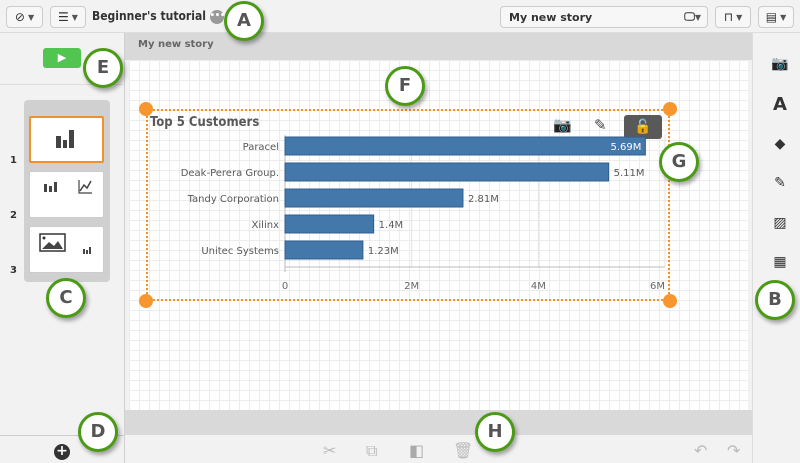 The image size is (800, 463). What do you see at coordinates (205, 122) in the screenshot?
I see `chart-title: Top 5 Customers` at bounding box center [205, 122].